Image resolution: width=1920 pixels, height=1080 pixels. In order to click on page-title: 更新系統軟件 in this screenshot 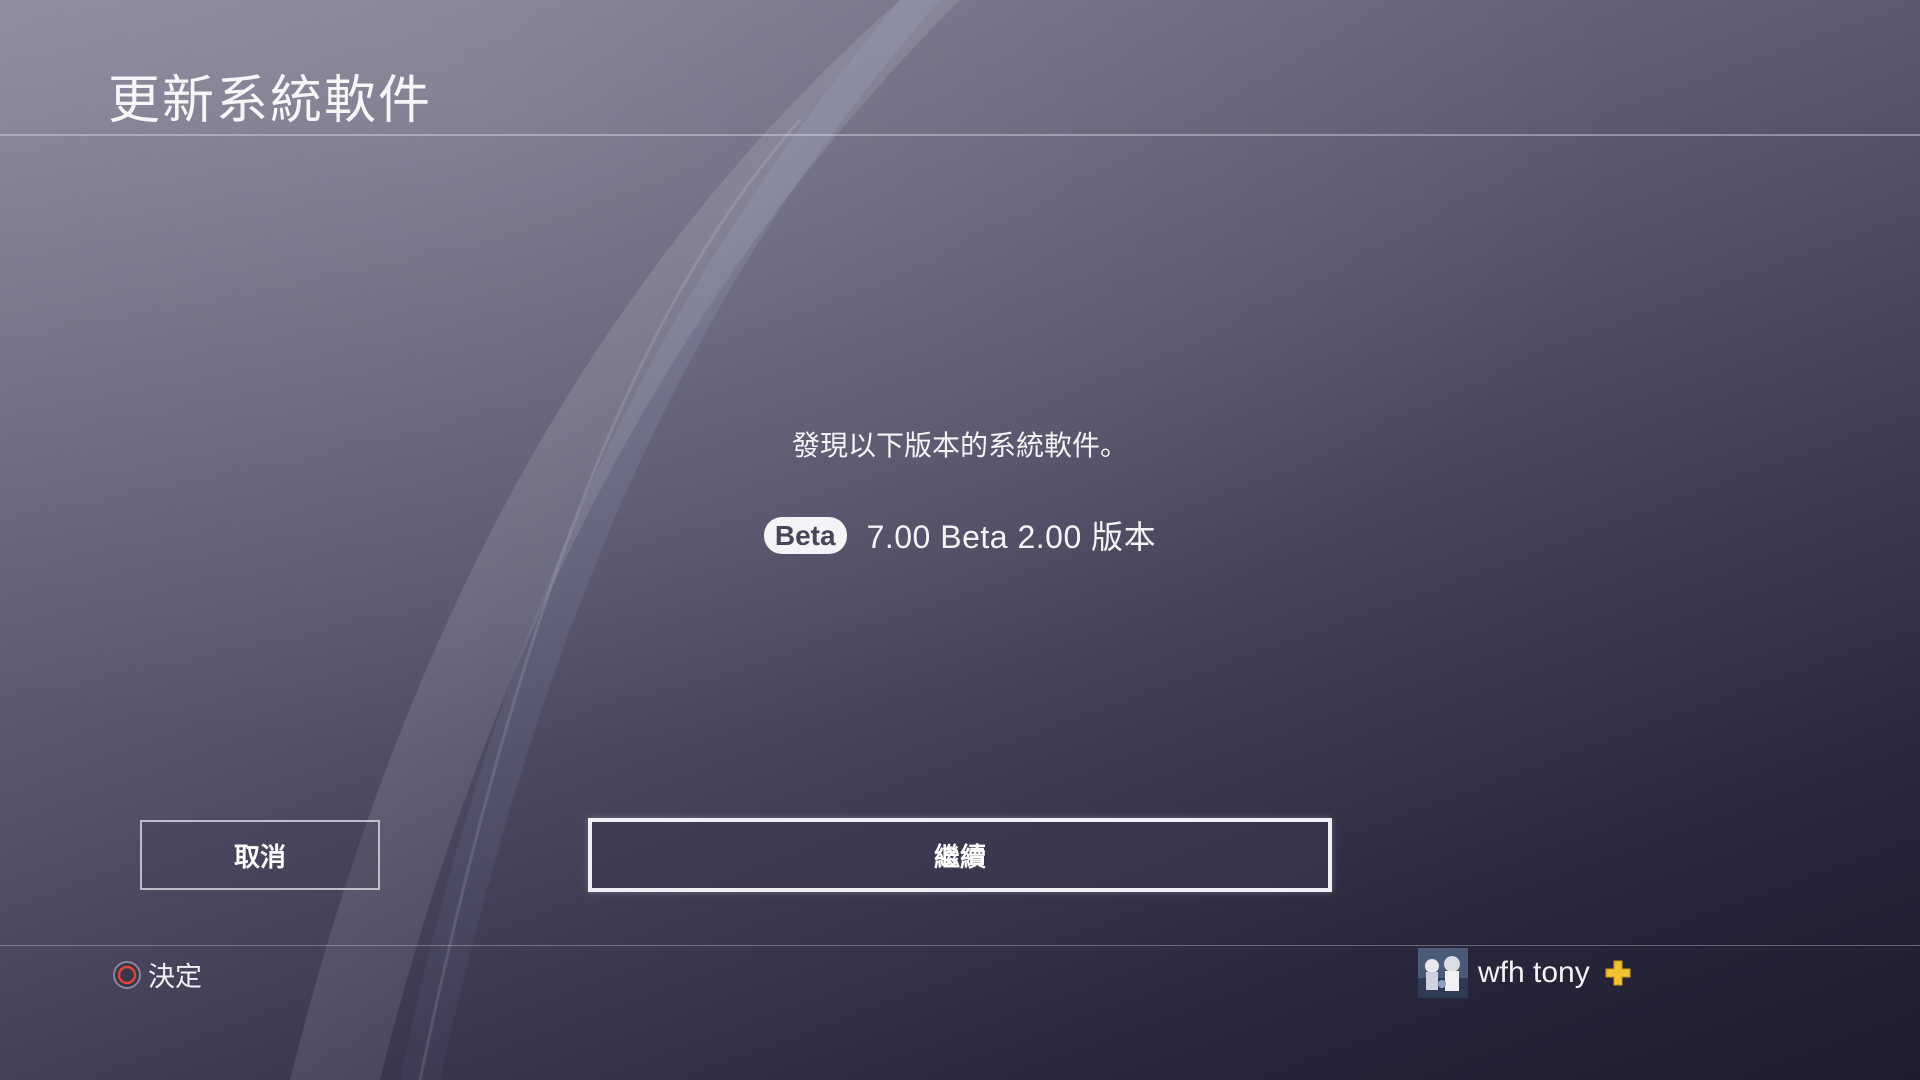, I will do `click(270, 101)`.